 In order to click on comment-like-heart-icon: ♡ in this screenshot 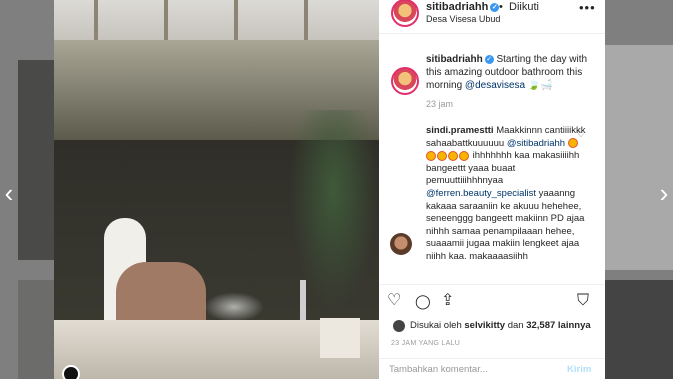, I will do `click(581, 134)`.